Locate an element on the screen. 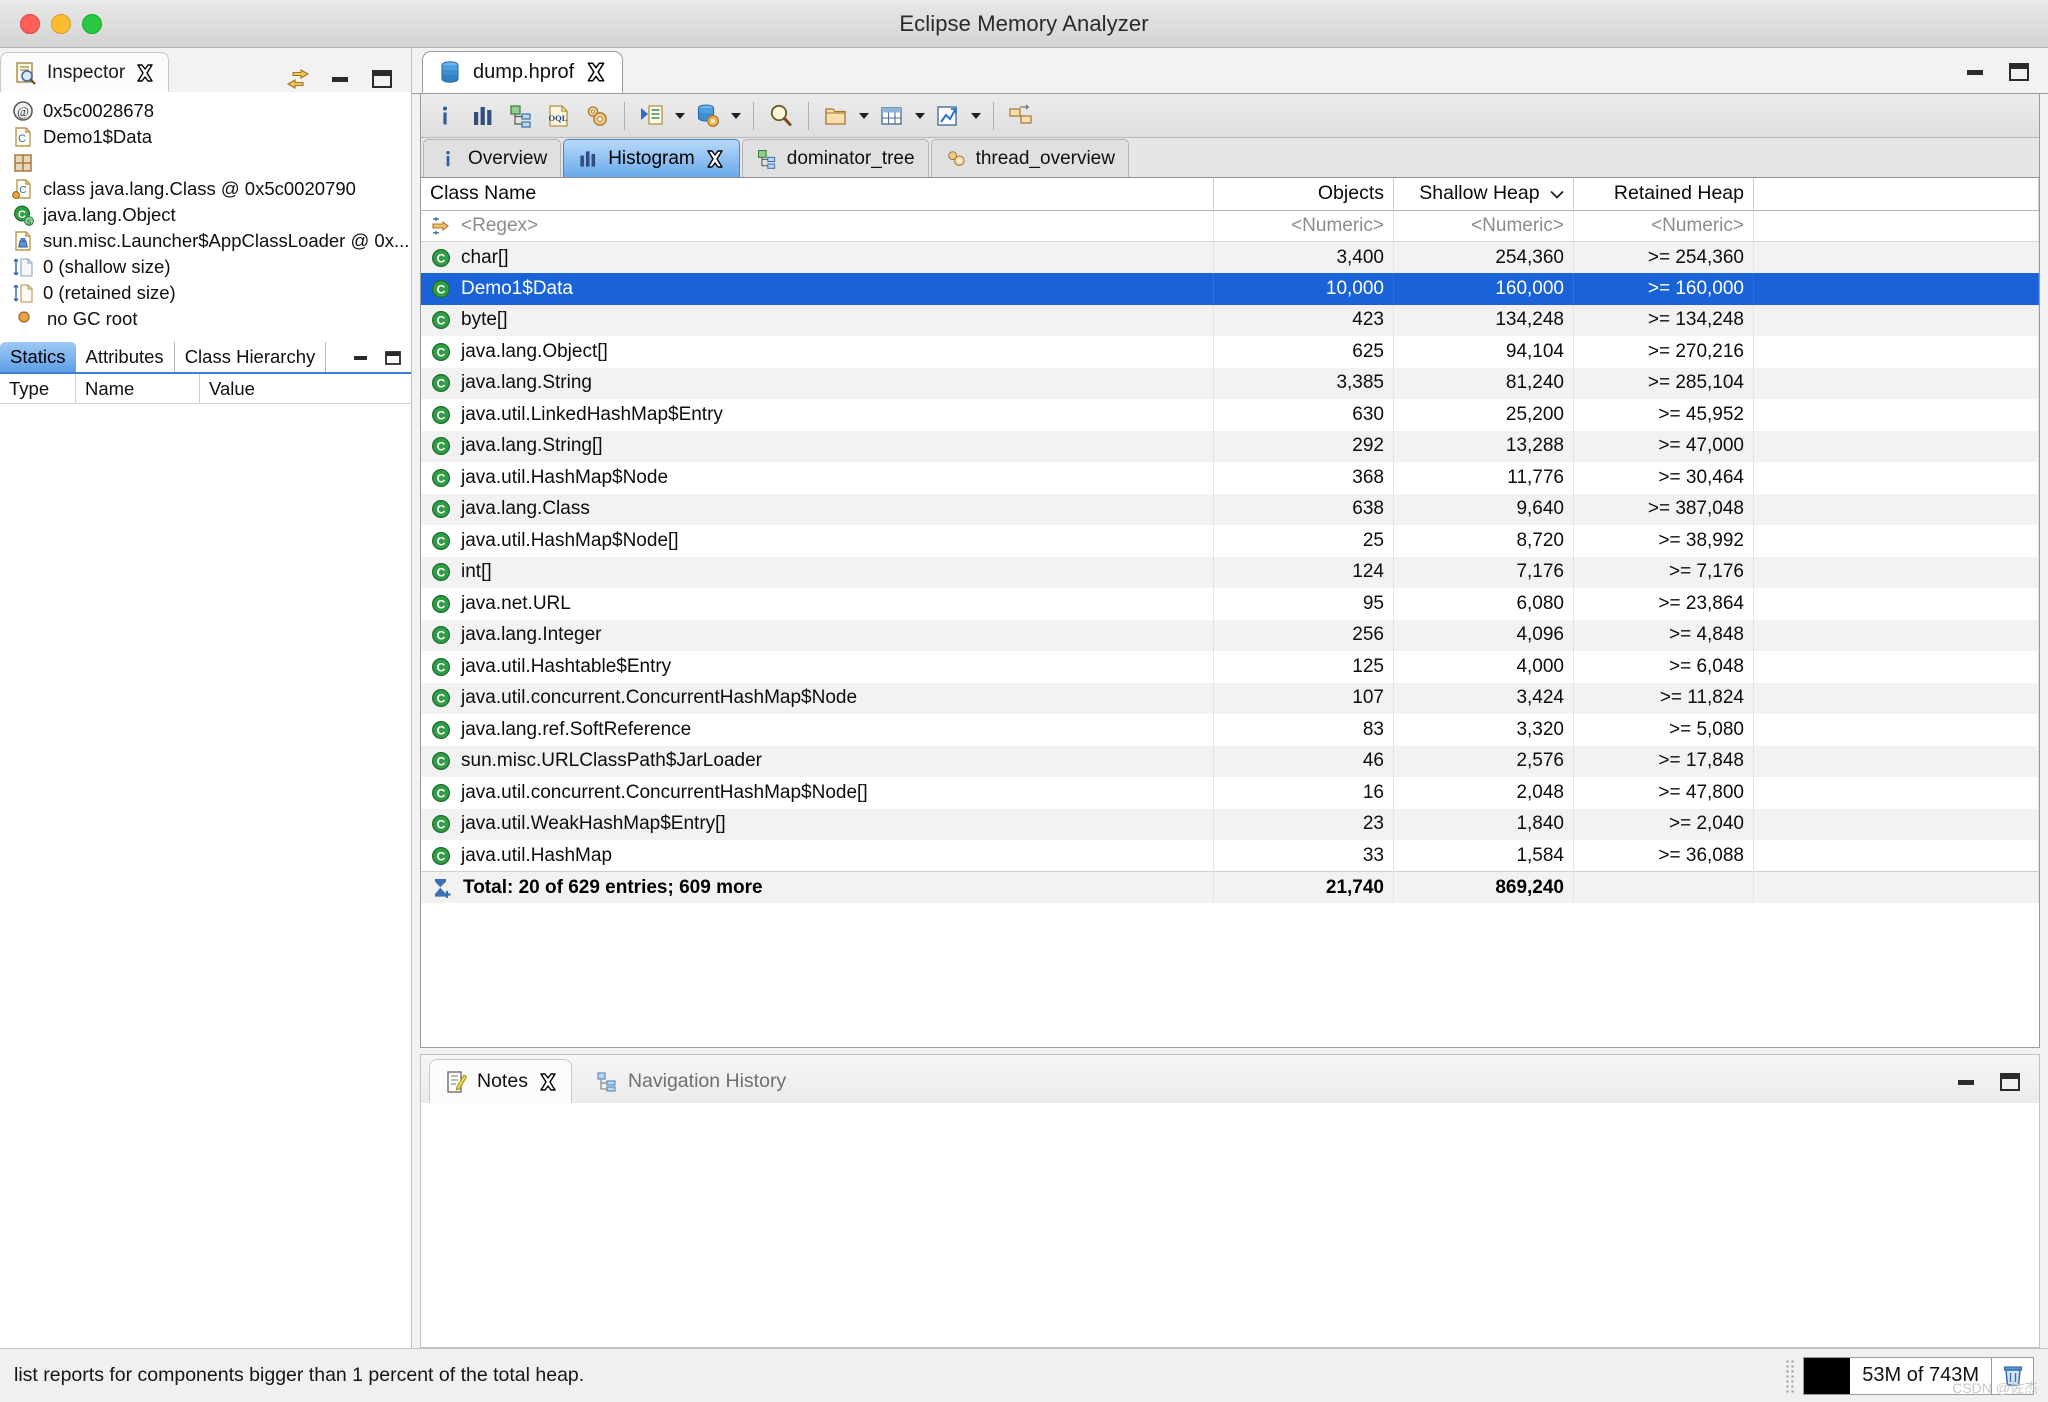 Image resolution: width=2048 pixels, height=1402 pixels. editor-tab-dump-hprof: dump.hprof is located at coordinates (523, 72).